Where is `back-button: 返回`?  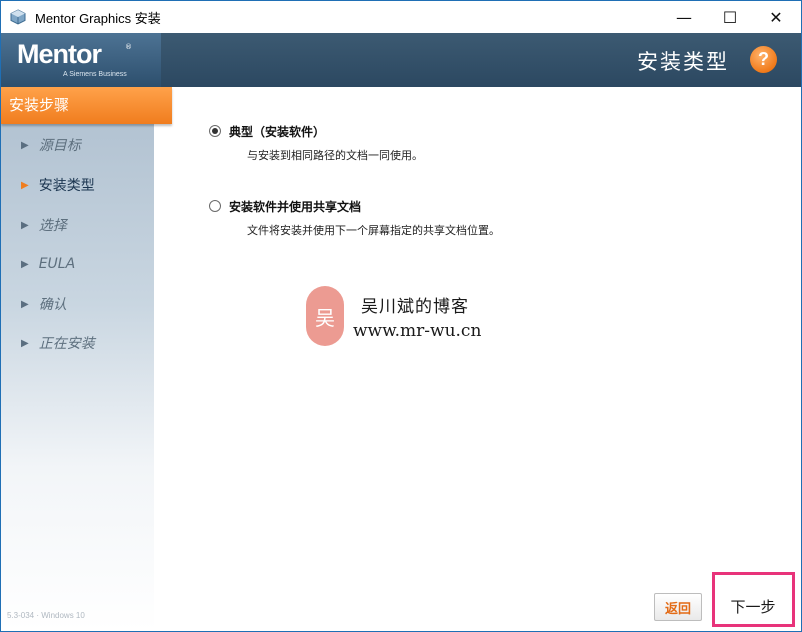 back-button: 返回 is located at coordinates (678, 607).